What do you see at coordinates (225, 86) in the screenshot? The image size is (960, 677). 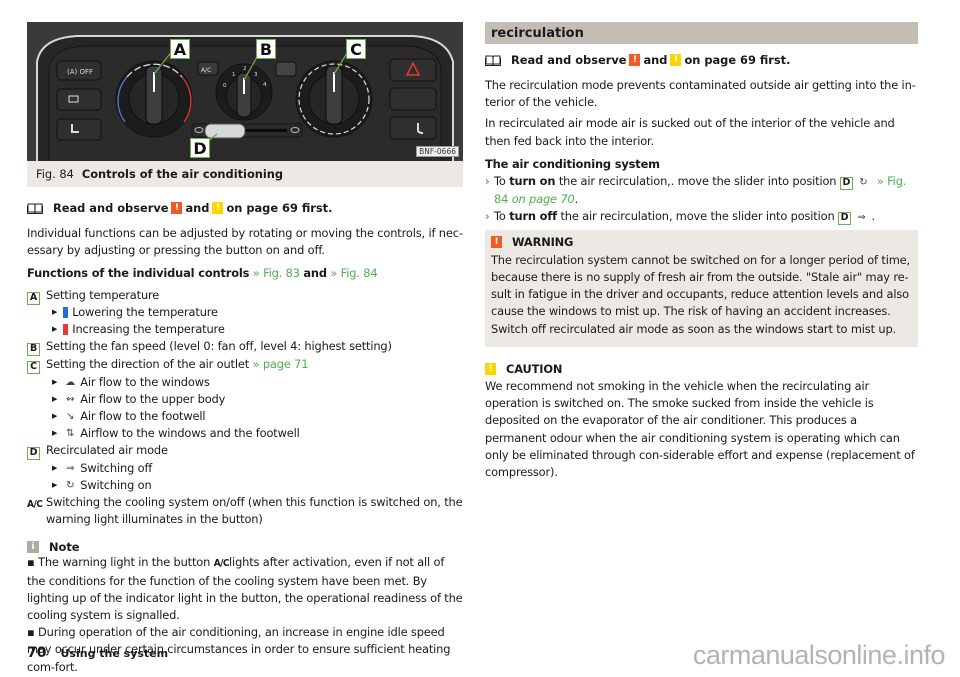 I see `svg-text: 0` at bounding box center [225, 86].